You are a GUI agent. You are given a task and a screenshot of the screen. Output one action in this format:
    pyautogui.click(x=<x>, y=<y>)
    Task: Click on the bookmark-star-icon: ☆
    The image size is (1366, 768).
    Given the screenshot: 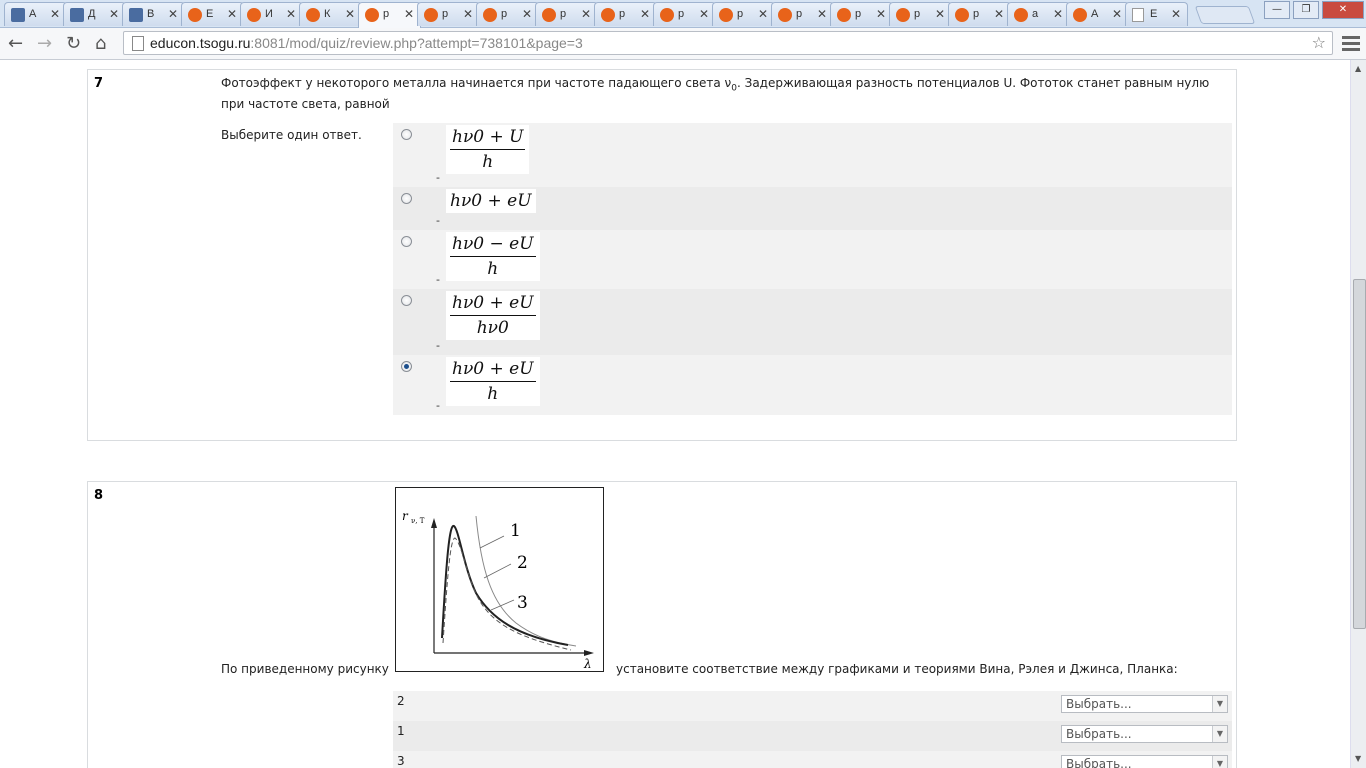 What is the action you would take?
    pyautogui.click(x=1319, y=42)
    